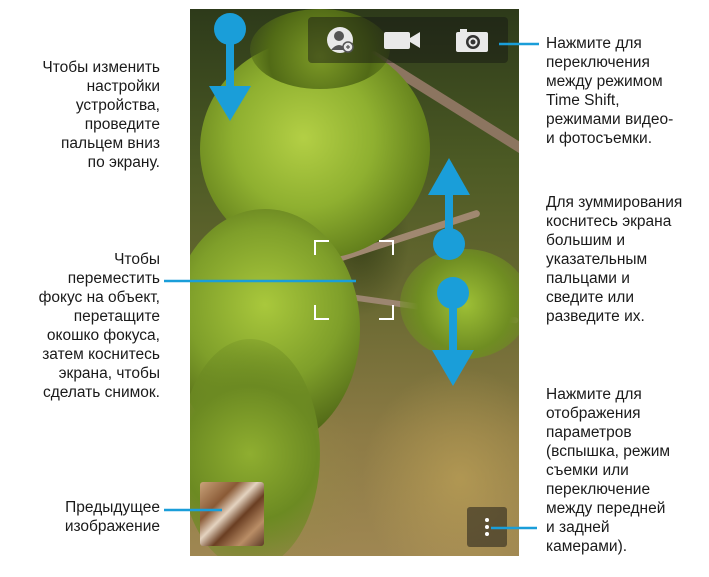 Image resolution: width=709 pixels, height=577 pixels. I want to click on pinch-zoom-down-gesture-icon, so click(453, 331).